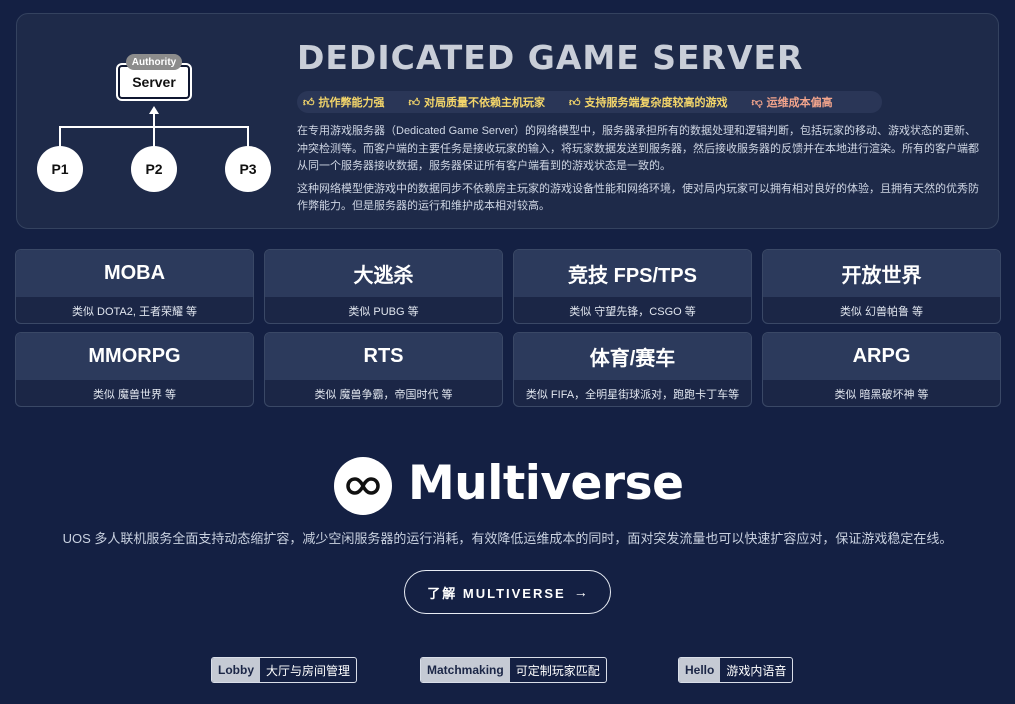  I want to click on tag-con: 👎︎ 运维成本偏高, so click(792, 103).